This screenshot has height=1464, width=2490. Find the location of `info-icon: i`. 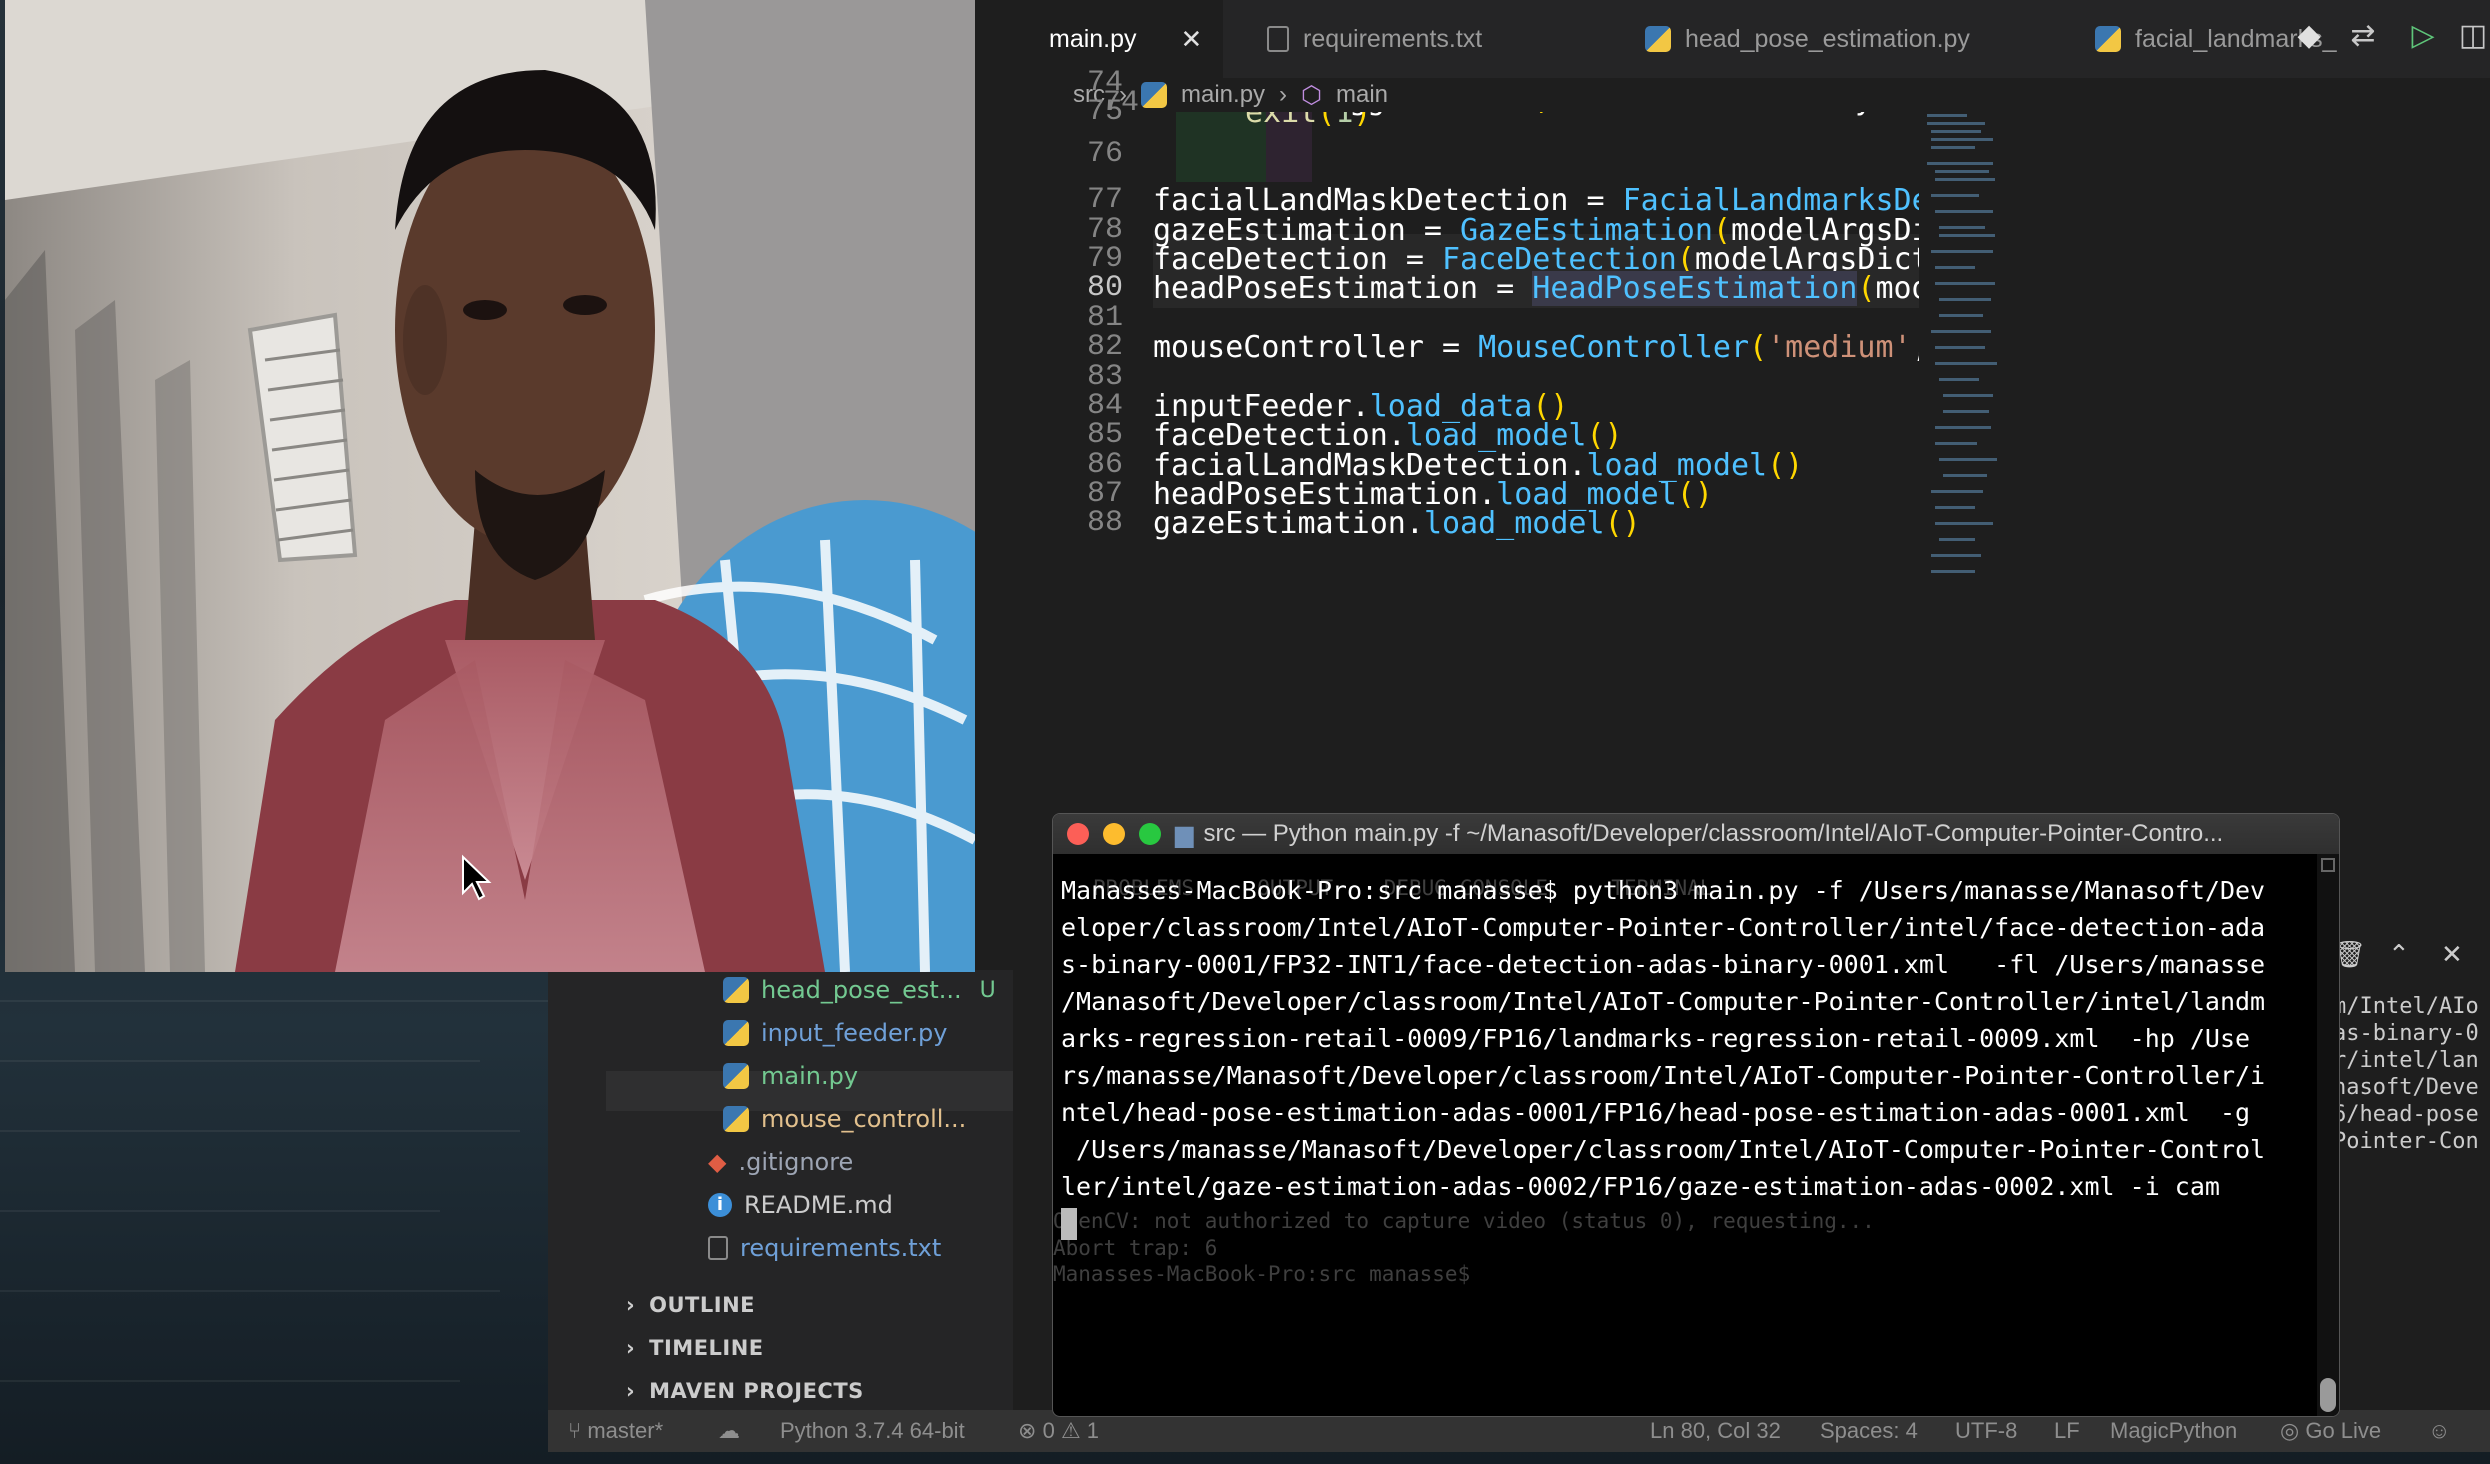

info-icon: i is located at coordinates (720, 1205).